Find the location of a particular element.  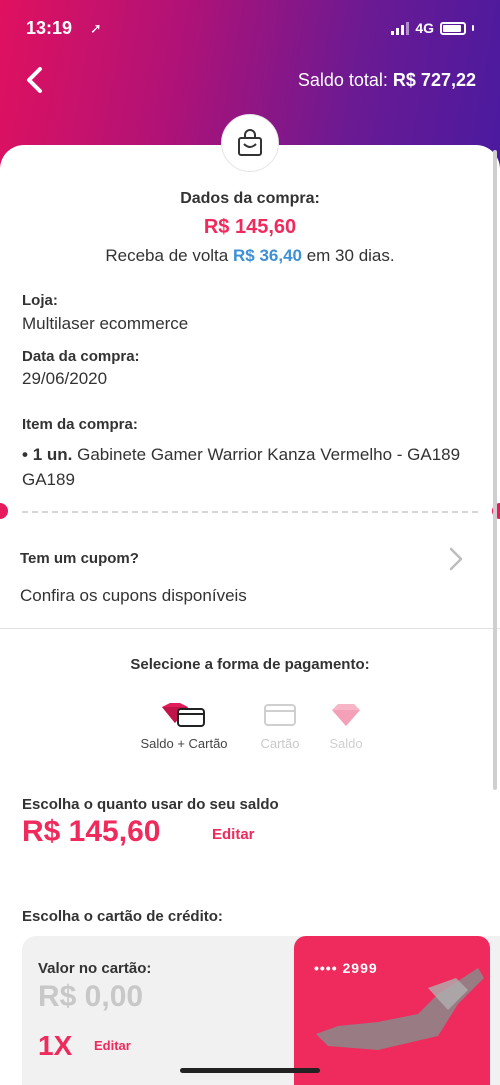

back-button is located at coordinates (36, 80).